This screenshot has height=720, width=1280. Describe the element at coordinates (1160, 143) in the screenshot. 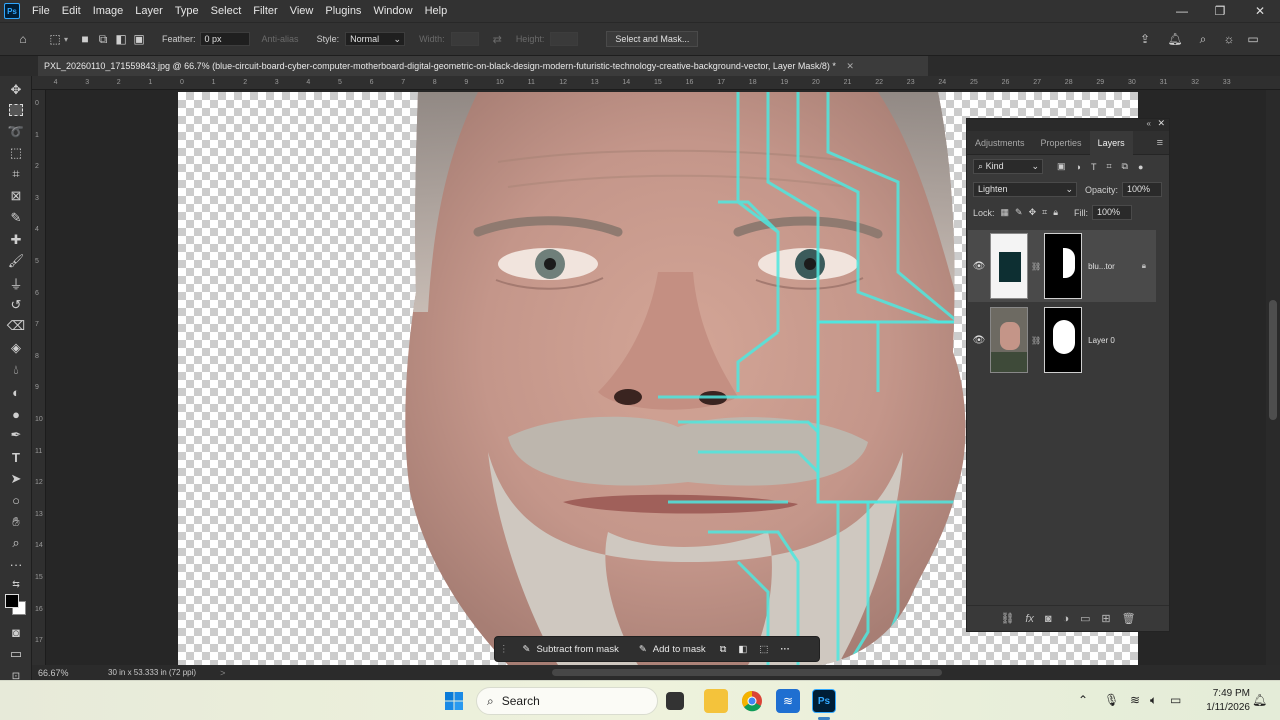

I see `panel-menu-icon: ≡` at that location.